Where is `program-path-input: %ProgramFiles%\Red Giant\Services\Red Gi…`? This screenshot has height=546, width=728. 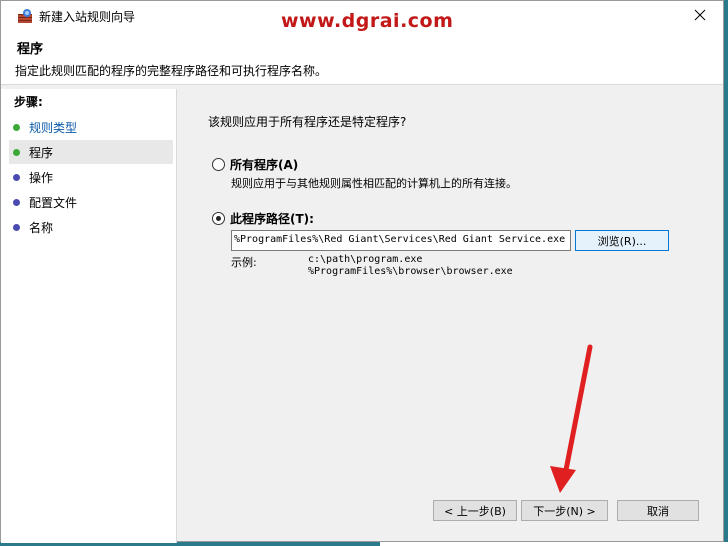
program-path-input: %ProgramFiles%\Red Giant\Services\Red Gi… is located at coordinates (401, 240).